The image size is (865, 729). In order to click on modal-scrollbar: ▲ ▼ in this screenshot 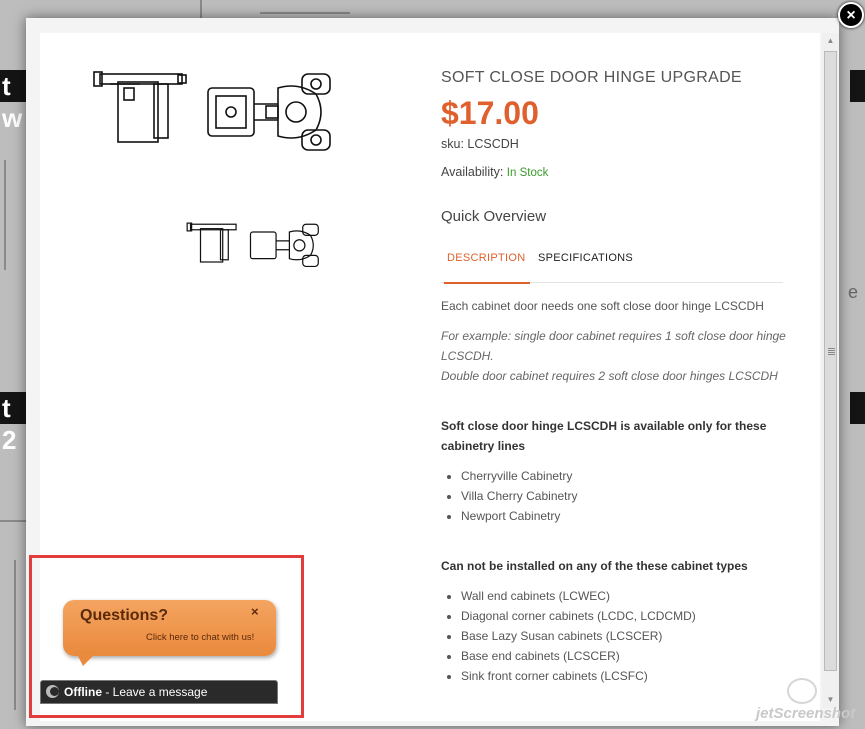, I will do `click(830, 370)`.